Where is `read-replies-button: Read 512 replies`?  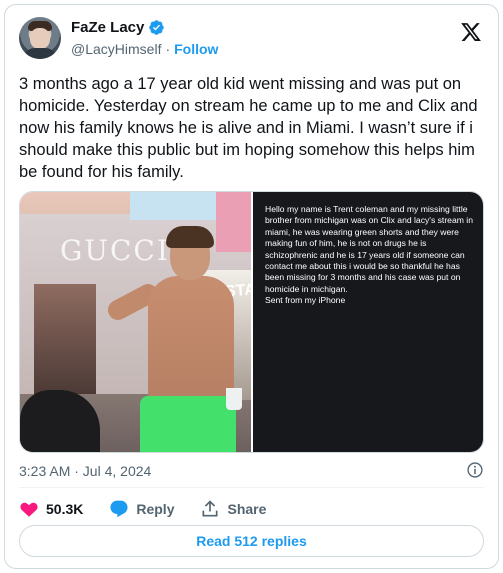 read-replies-button: Read 512 replies is located at coordinates (251, 541).